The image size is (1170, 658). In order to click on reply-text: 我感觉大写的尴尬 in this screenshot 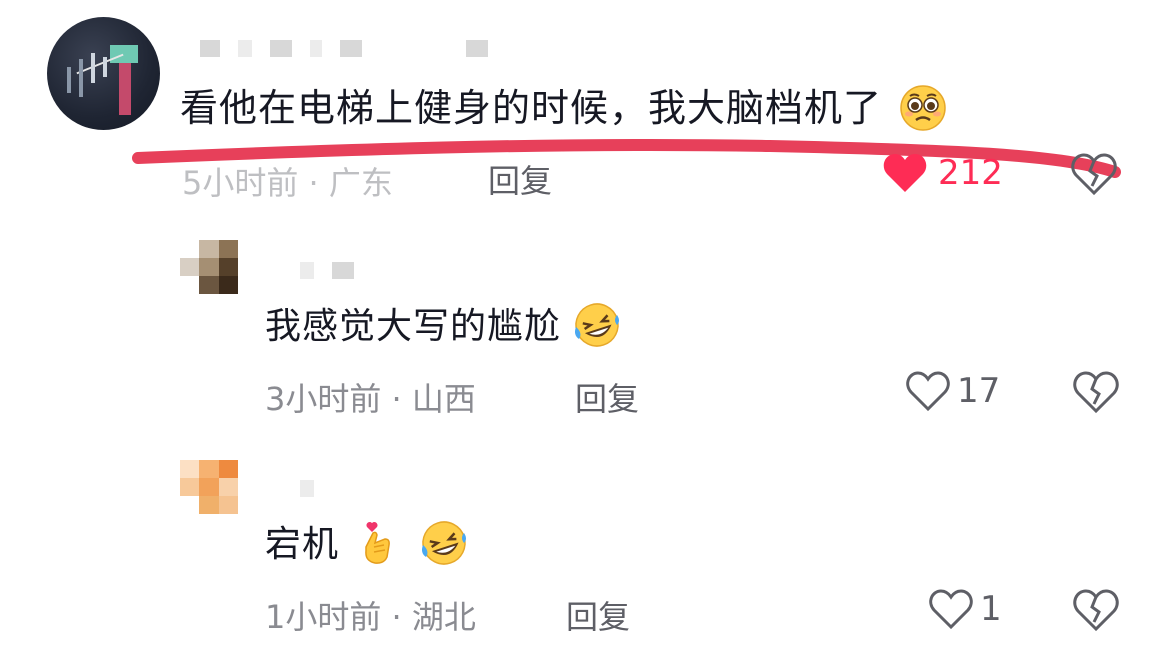, I will do `click(443, 326)`.